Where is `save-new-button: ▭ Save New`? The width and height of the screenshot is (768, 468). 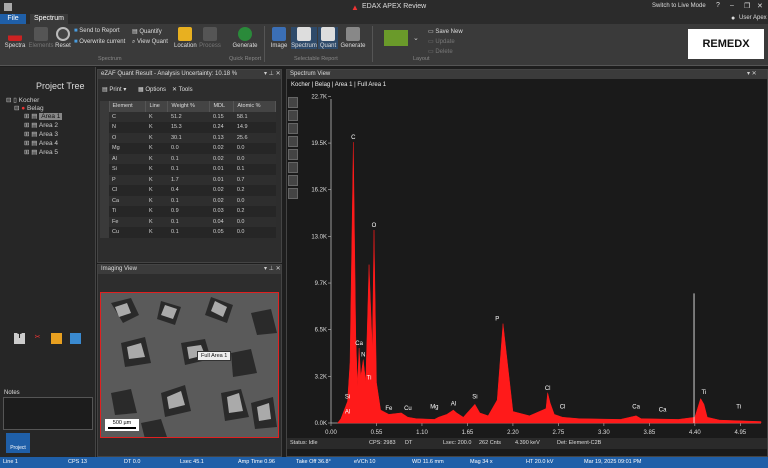
save-new-button: ▭ Save New is located at coordinates (445, 31).